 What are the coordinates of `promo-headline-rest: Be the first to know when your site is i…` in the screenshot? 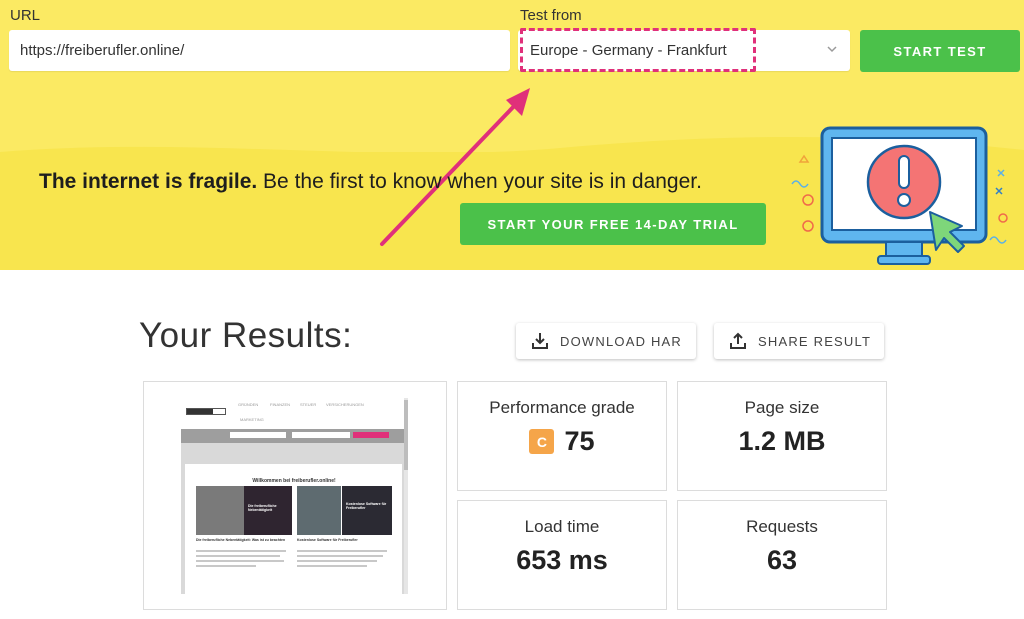 It's located at (479, 181).